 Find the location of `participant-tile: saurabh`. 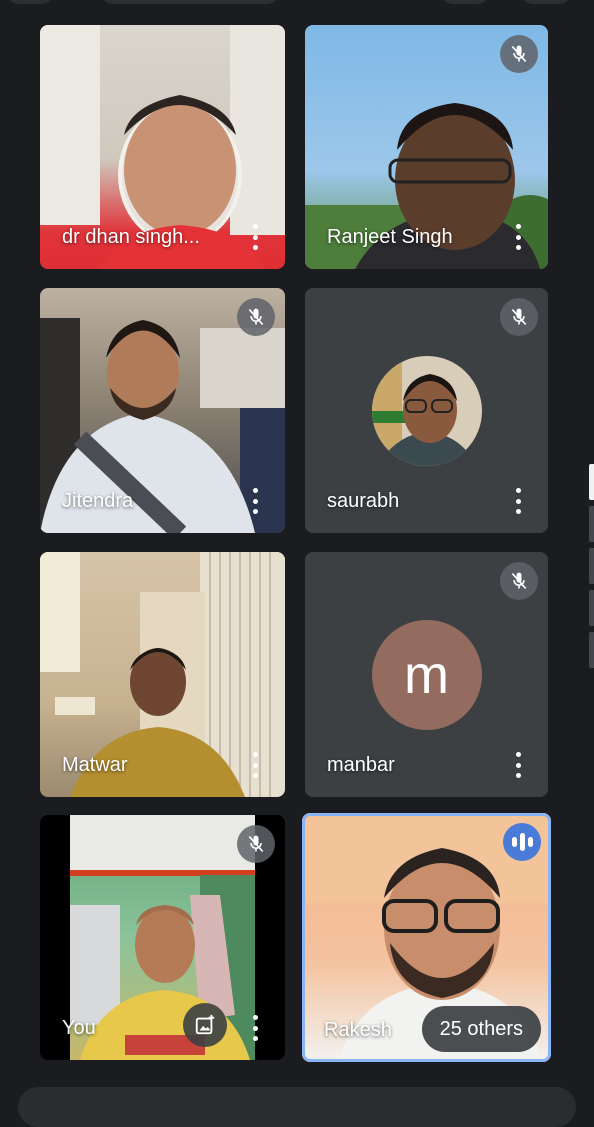

participant-tile: saurabh is located at coordinates (426, 410).